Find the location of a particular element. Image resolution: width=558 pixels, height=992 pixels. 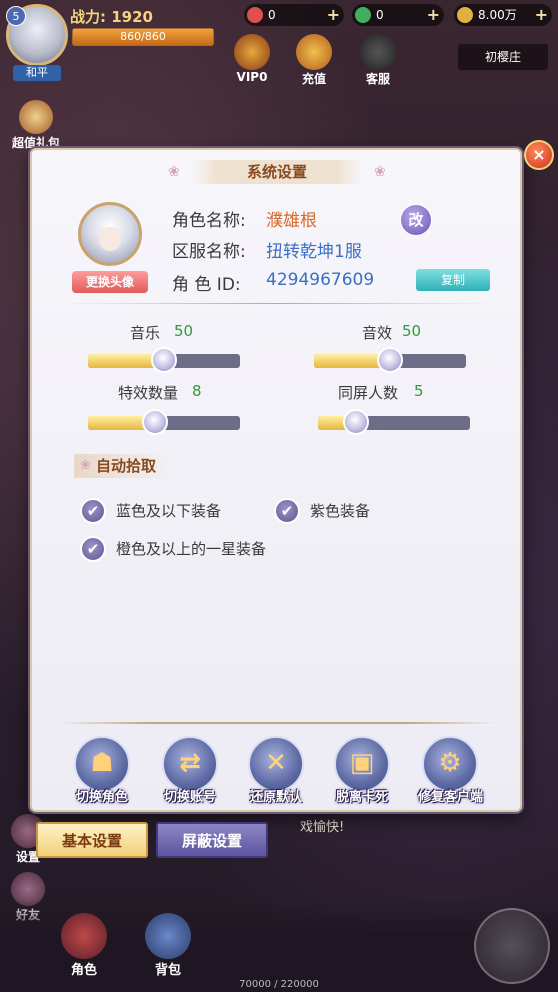

music-slider is located at coordinates (164, 360).